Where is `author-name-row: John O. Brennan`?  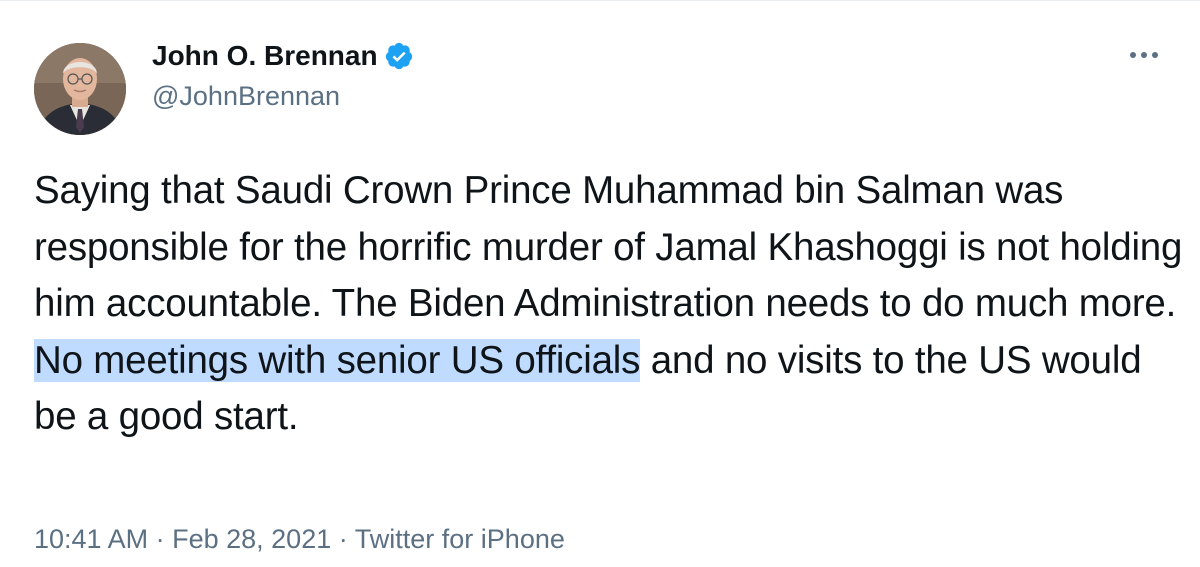
author-name-row: John O. Brennan is located at coordinates (283, 56).